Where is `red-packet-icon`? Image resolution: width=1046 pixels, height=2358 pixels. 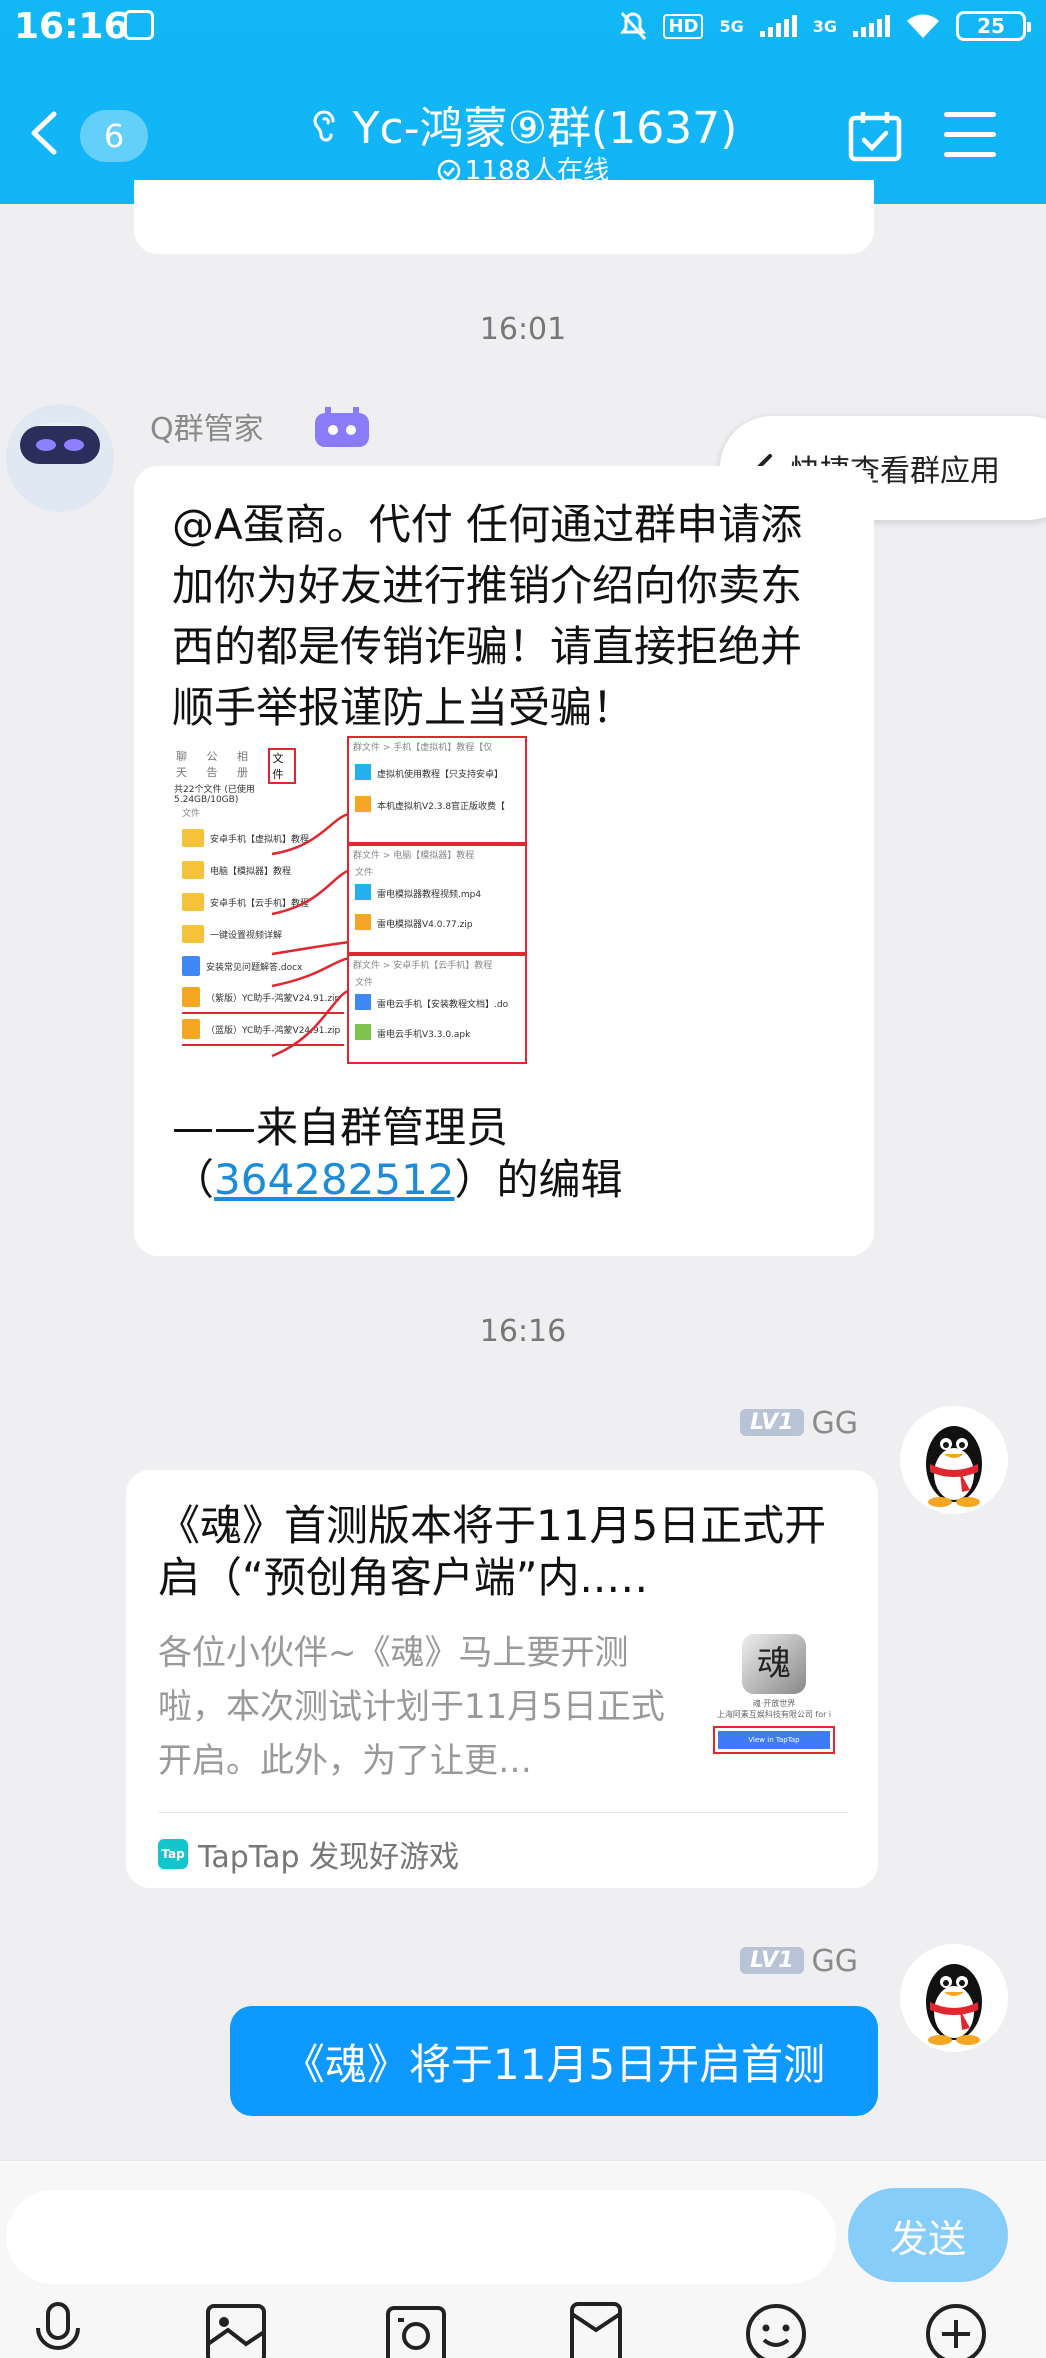
red-packet-icon is located at coordinates (596, 2329).